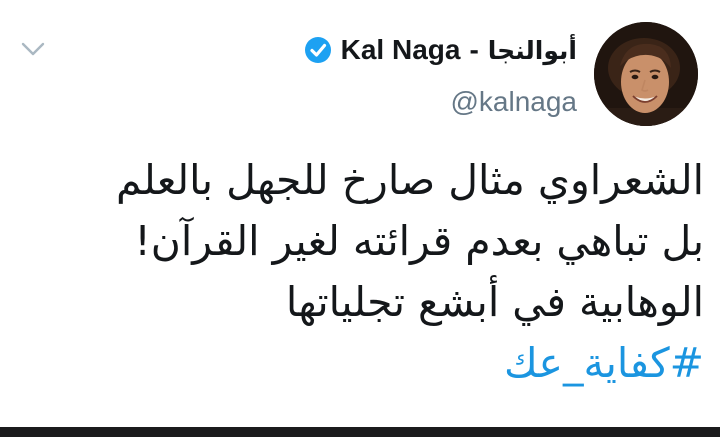 The image size is (720, 437). Describe the element at coordinates (410, 180) in the screenshot. I see `tweet-text-line: الشعراوي مثال صارخ للجهل بالعلم` at that location.